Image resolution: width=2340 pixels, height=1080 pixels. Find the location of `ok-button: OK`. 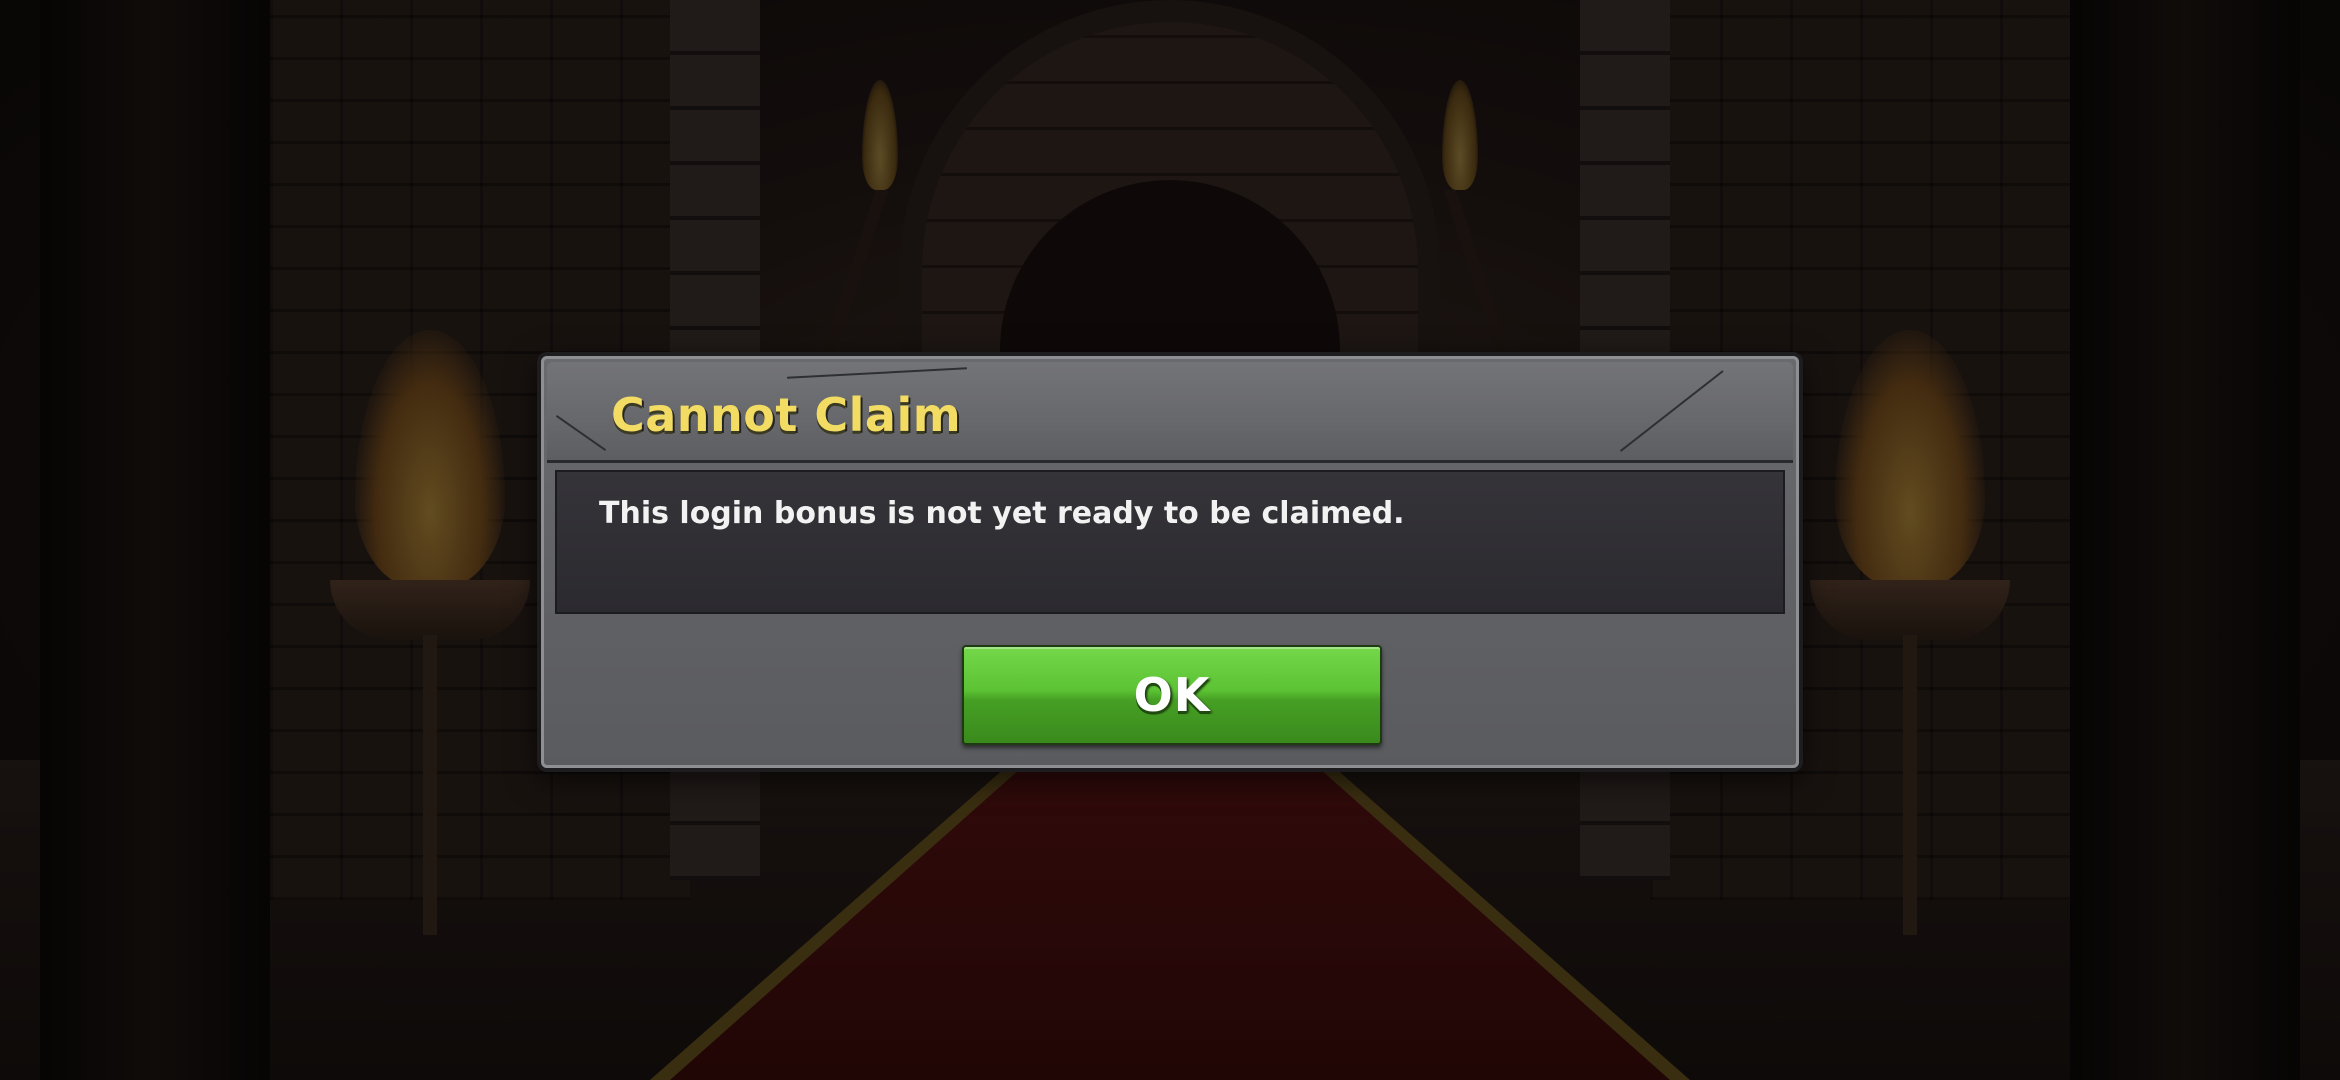

ok-button: OK is located at coordinates (1172, 695).